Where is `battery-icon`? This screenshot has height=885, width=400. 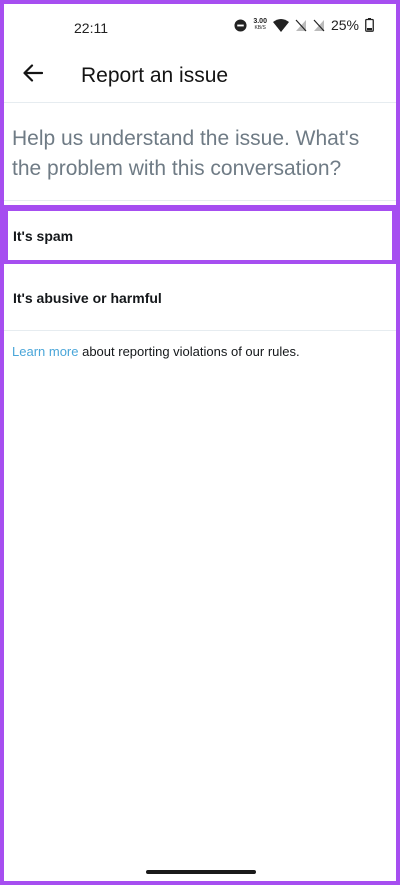 battery-icon is located at coordinates (369, 25).